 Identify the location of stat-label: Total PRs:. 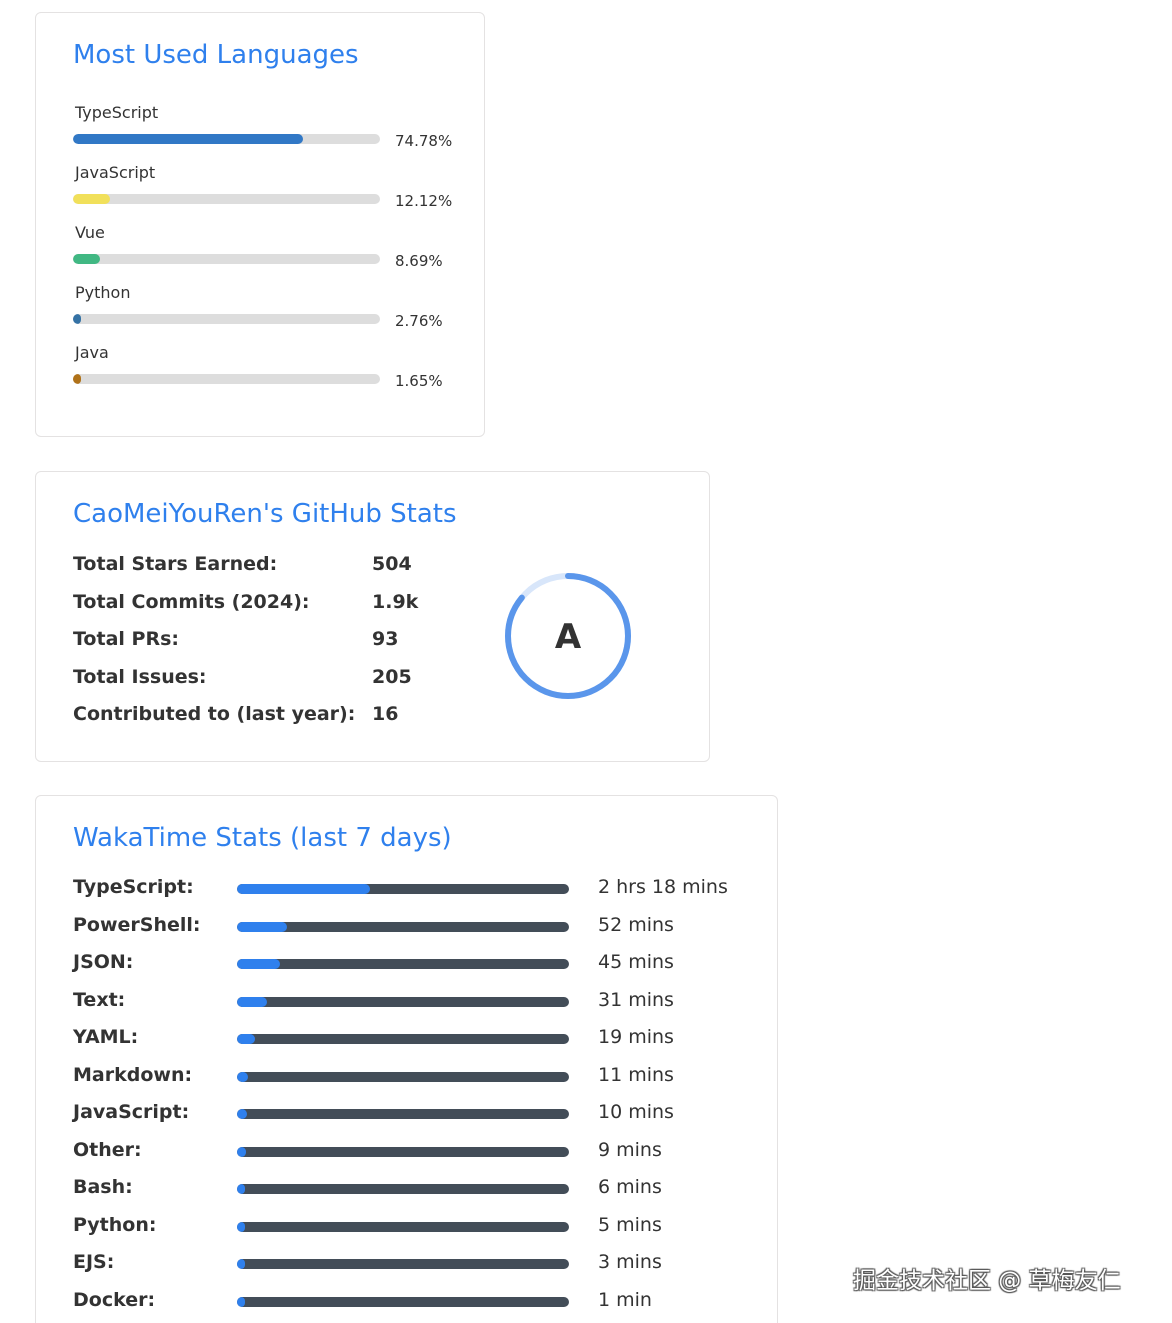
(126, 639).